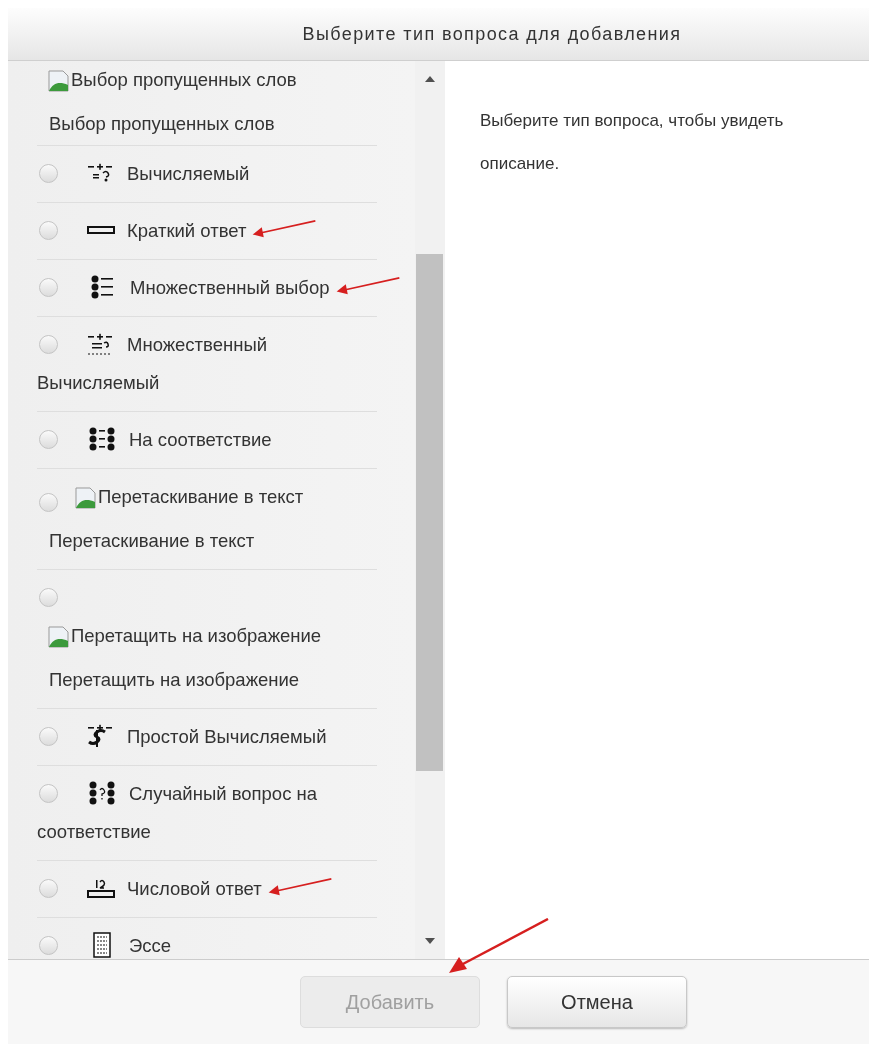 This screenshot has width=869, height=1044. I want to click on dialog-title: Выберите тип вопроса для добавления, so click(492, 34).